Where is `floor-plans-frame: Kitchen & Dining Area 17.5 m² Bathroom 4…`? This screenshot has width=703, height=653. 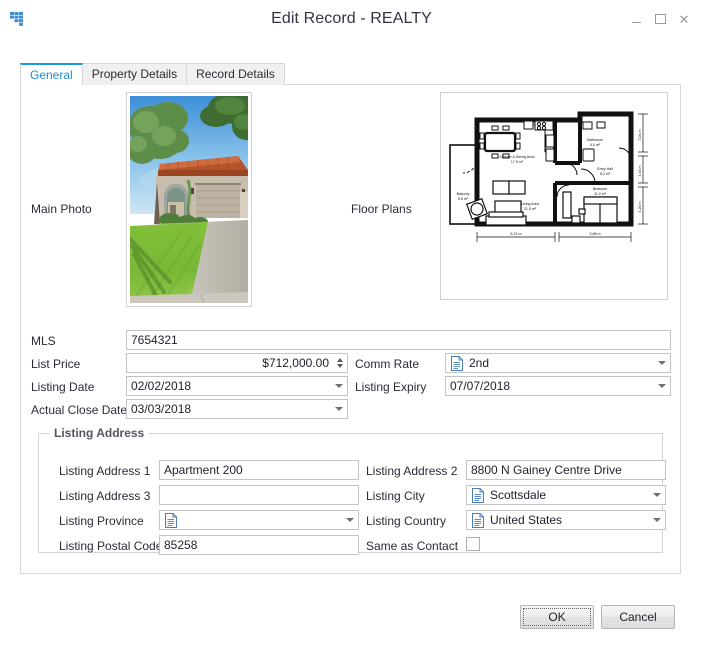
floor-plans-frame: Kitchen & Dining Area 17.5 m² Bathroom 4… is located at coordinates (554, 196).